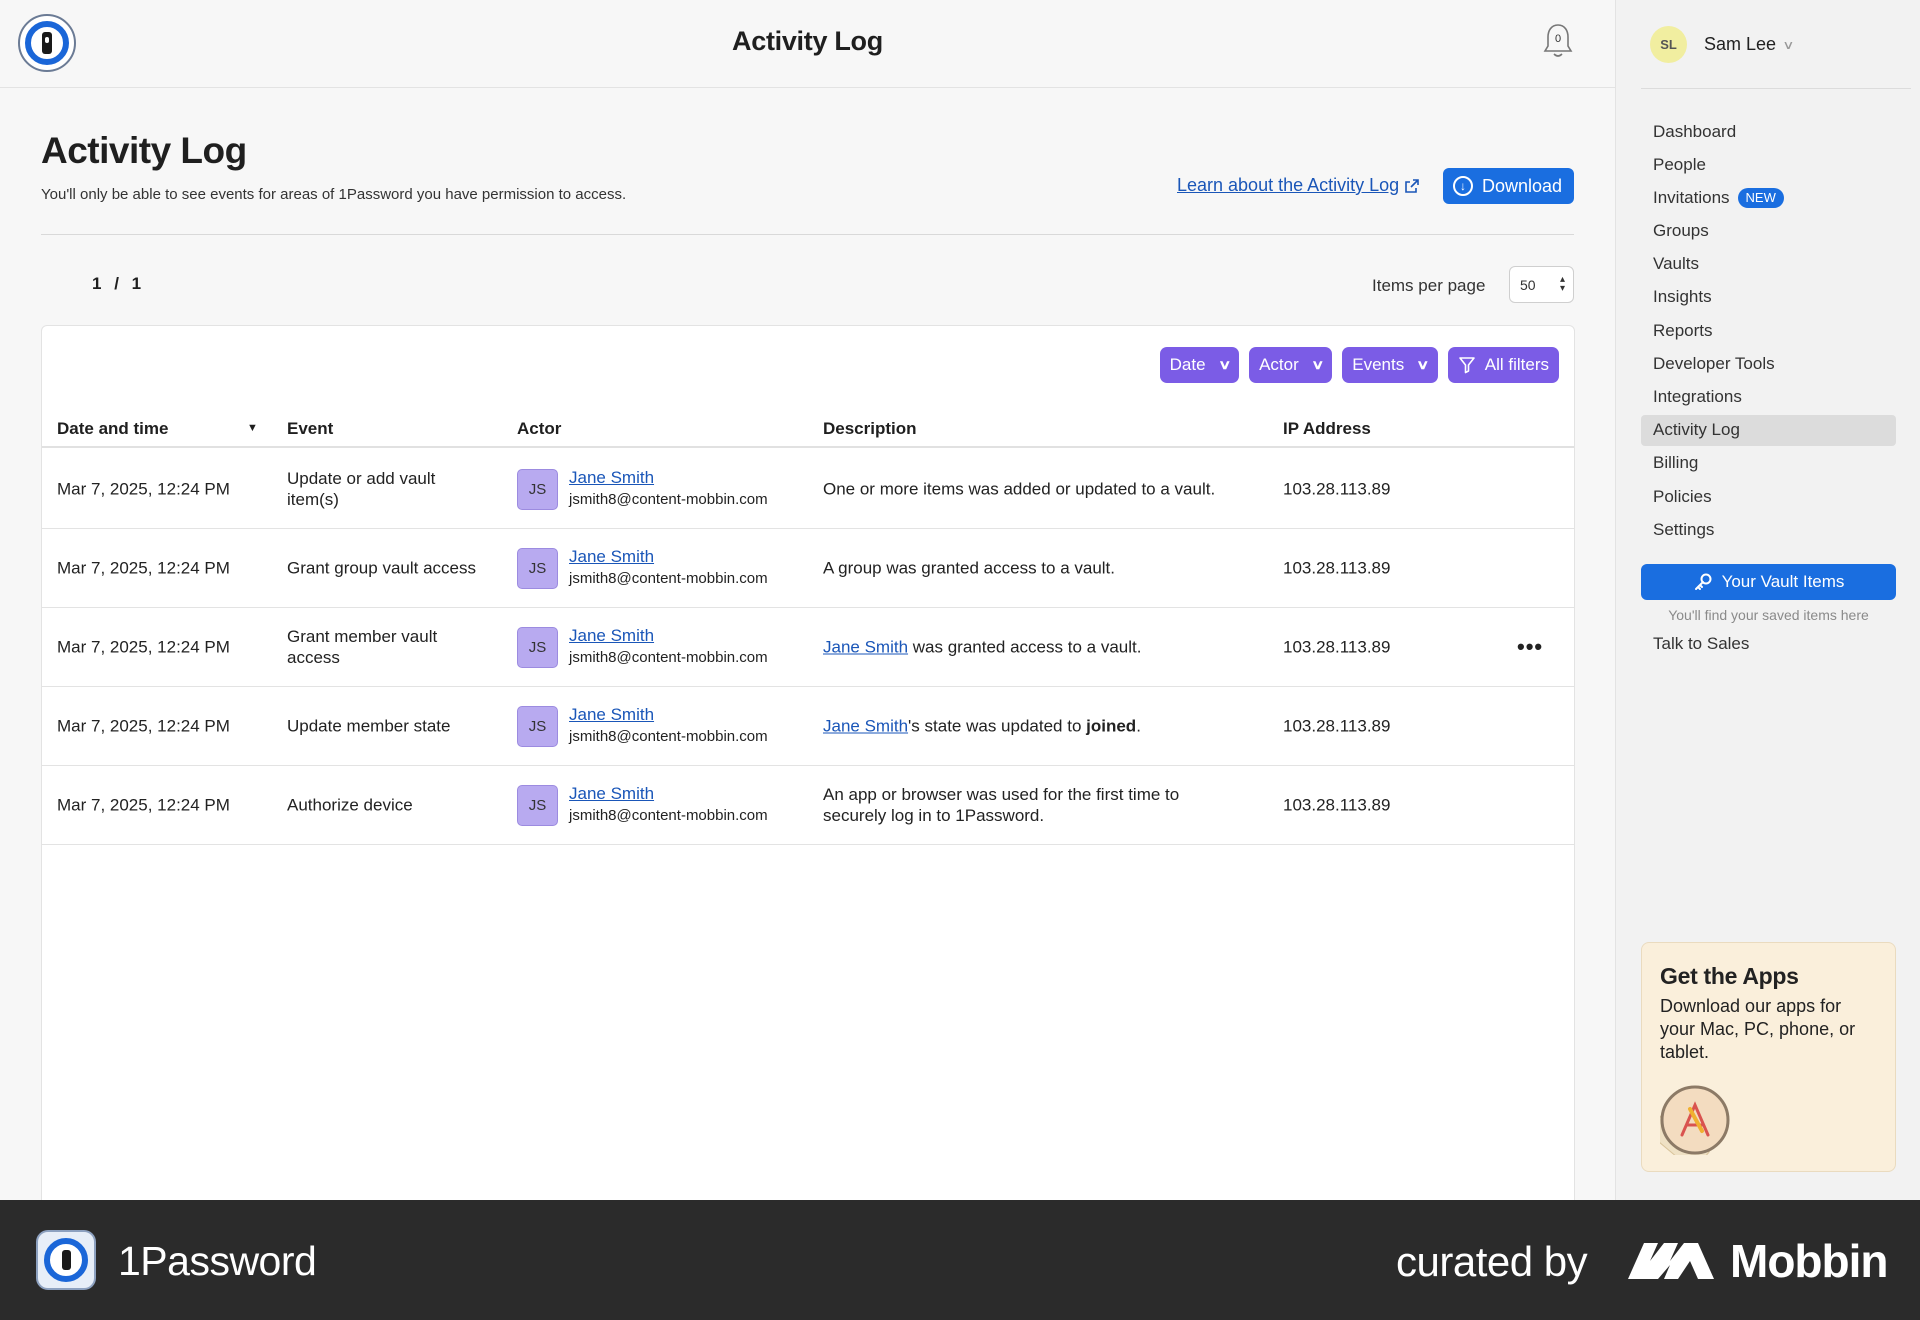 This screenshot has height=1320, width=1920. What do you see at coordinates (112, 429) in the screenshot?
I see `column-header-date: Date and time` at bounding box center [112, 429].